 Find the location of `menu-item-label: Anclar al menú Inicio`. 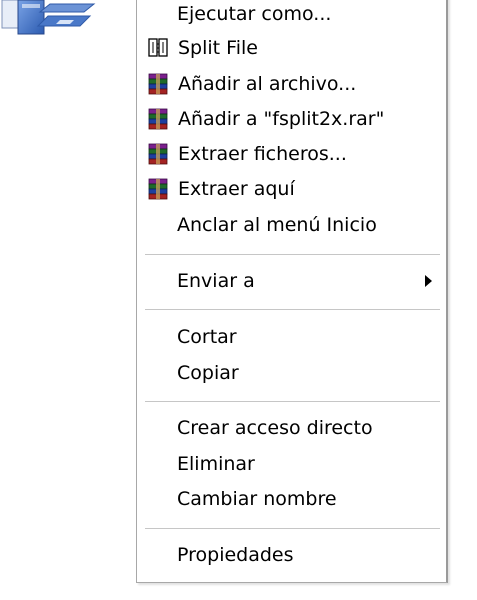

menu-item-label: Anclar al menú Inicio is located at coordinates (277, 225).